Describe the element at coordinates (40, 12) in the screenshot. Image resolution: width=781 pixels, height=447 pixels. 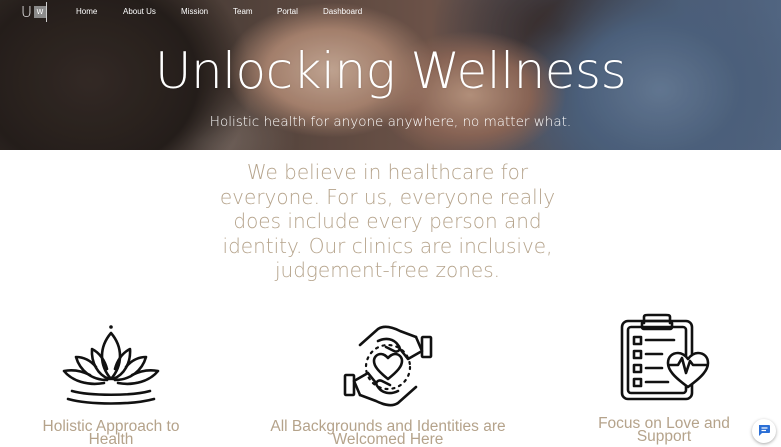
I see `logo-letter-w: W` at that location.